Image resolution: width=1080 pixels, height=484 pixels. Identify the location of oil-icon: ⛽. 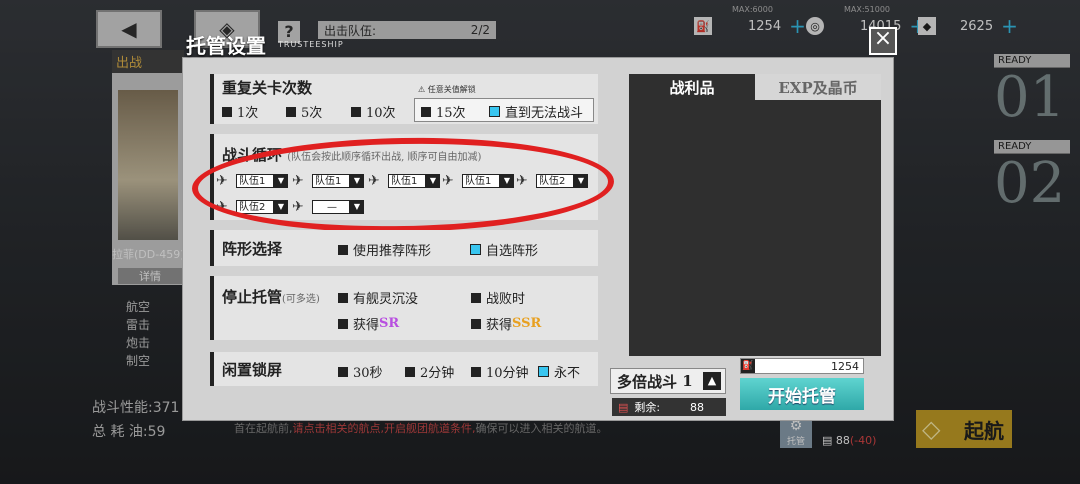
(748, 366).